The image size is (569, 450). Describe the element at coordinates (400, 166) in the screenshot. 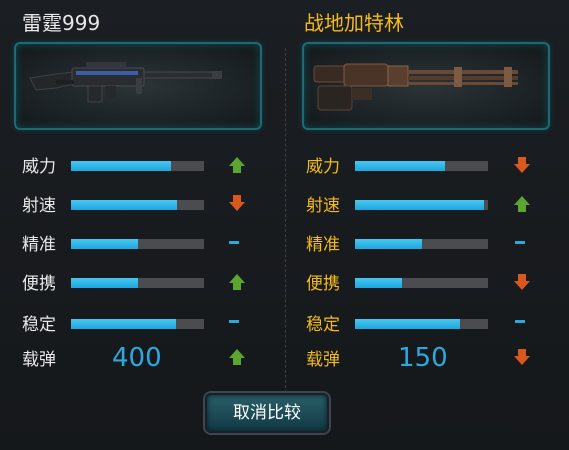

I see `right-stat-bar-fill-power` at that location.